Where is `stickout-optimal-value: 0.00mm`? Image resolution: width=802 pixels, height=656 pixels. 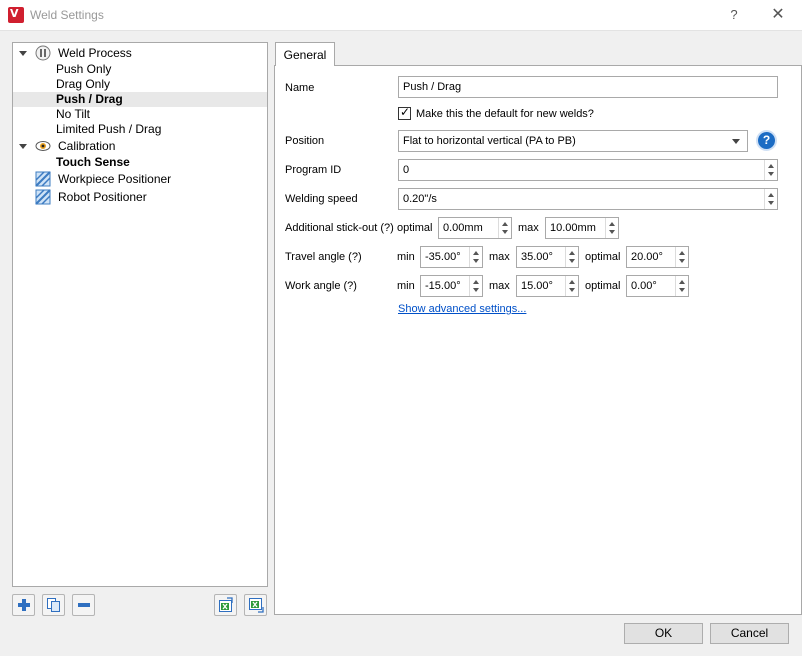 stickout-optimal-value: 0.00mm is located at coordinates (463, 228).